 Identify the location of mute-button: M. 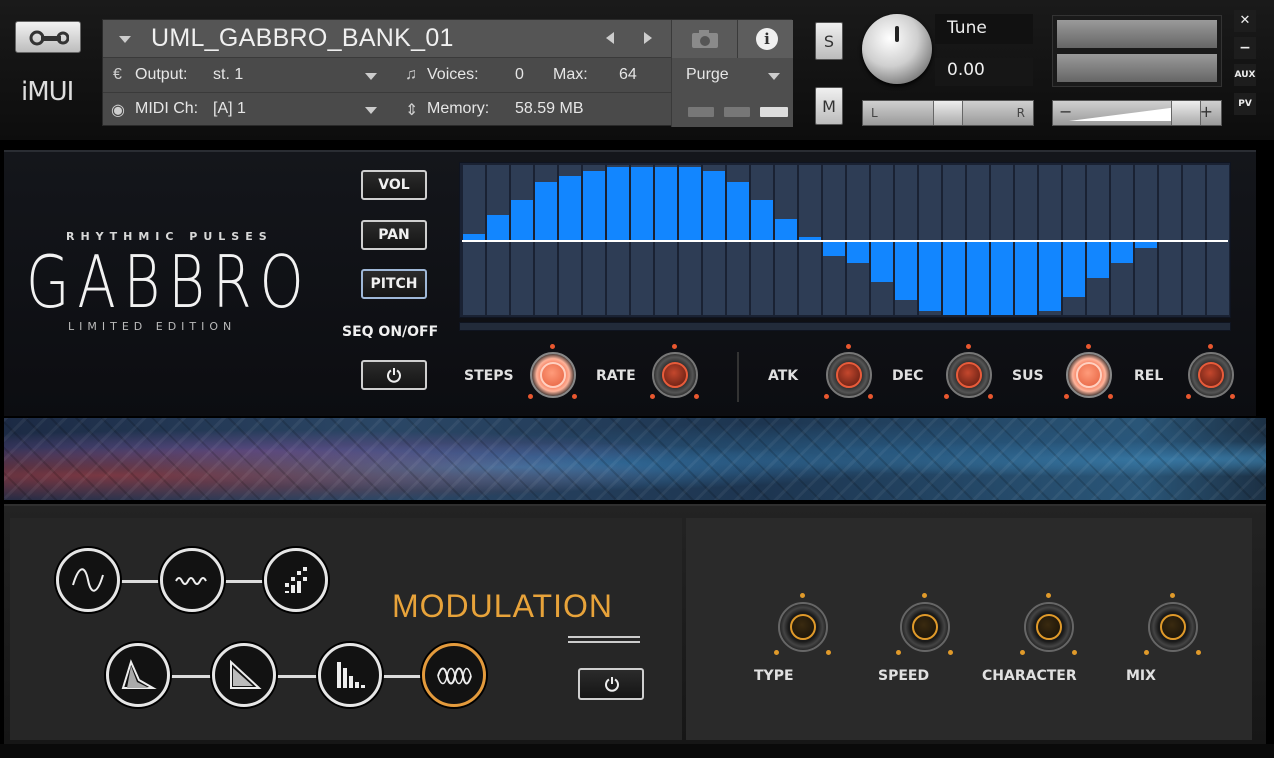
(829, 106).